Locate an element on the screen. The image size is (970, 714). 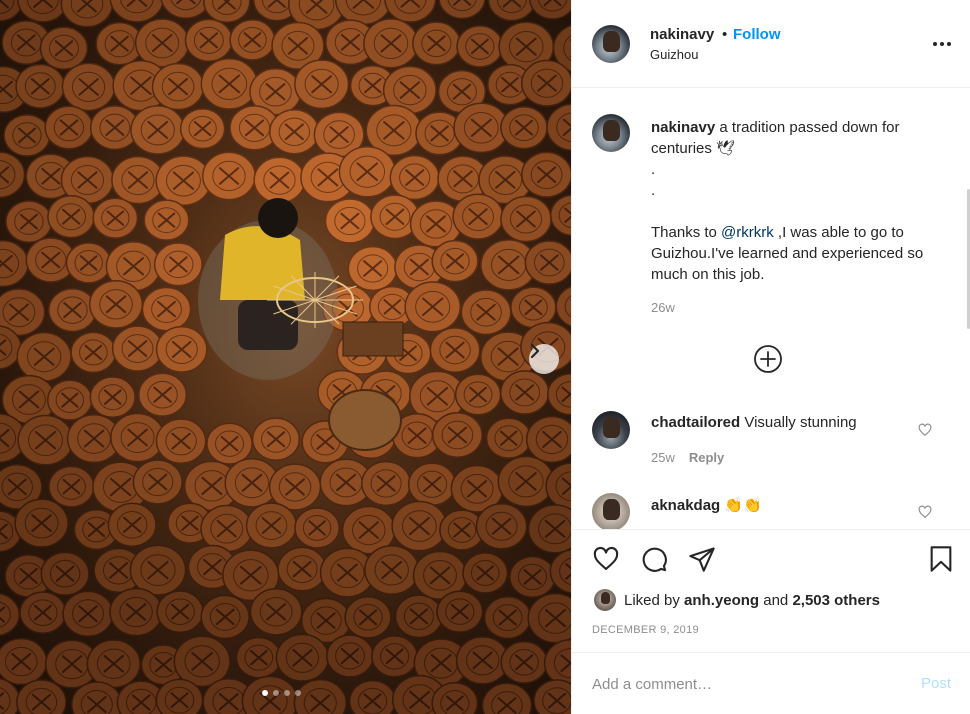
comment-username: aknakdag is located at coordinates (685, 505).